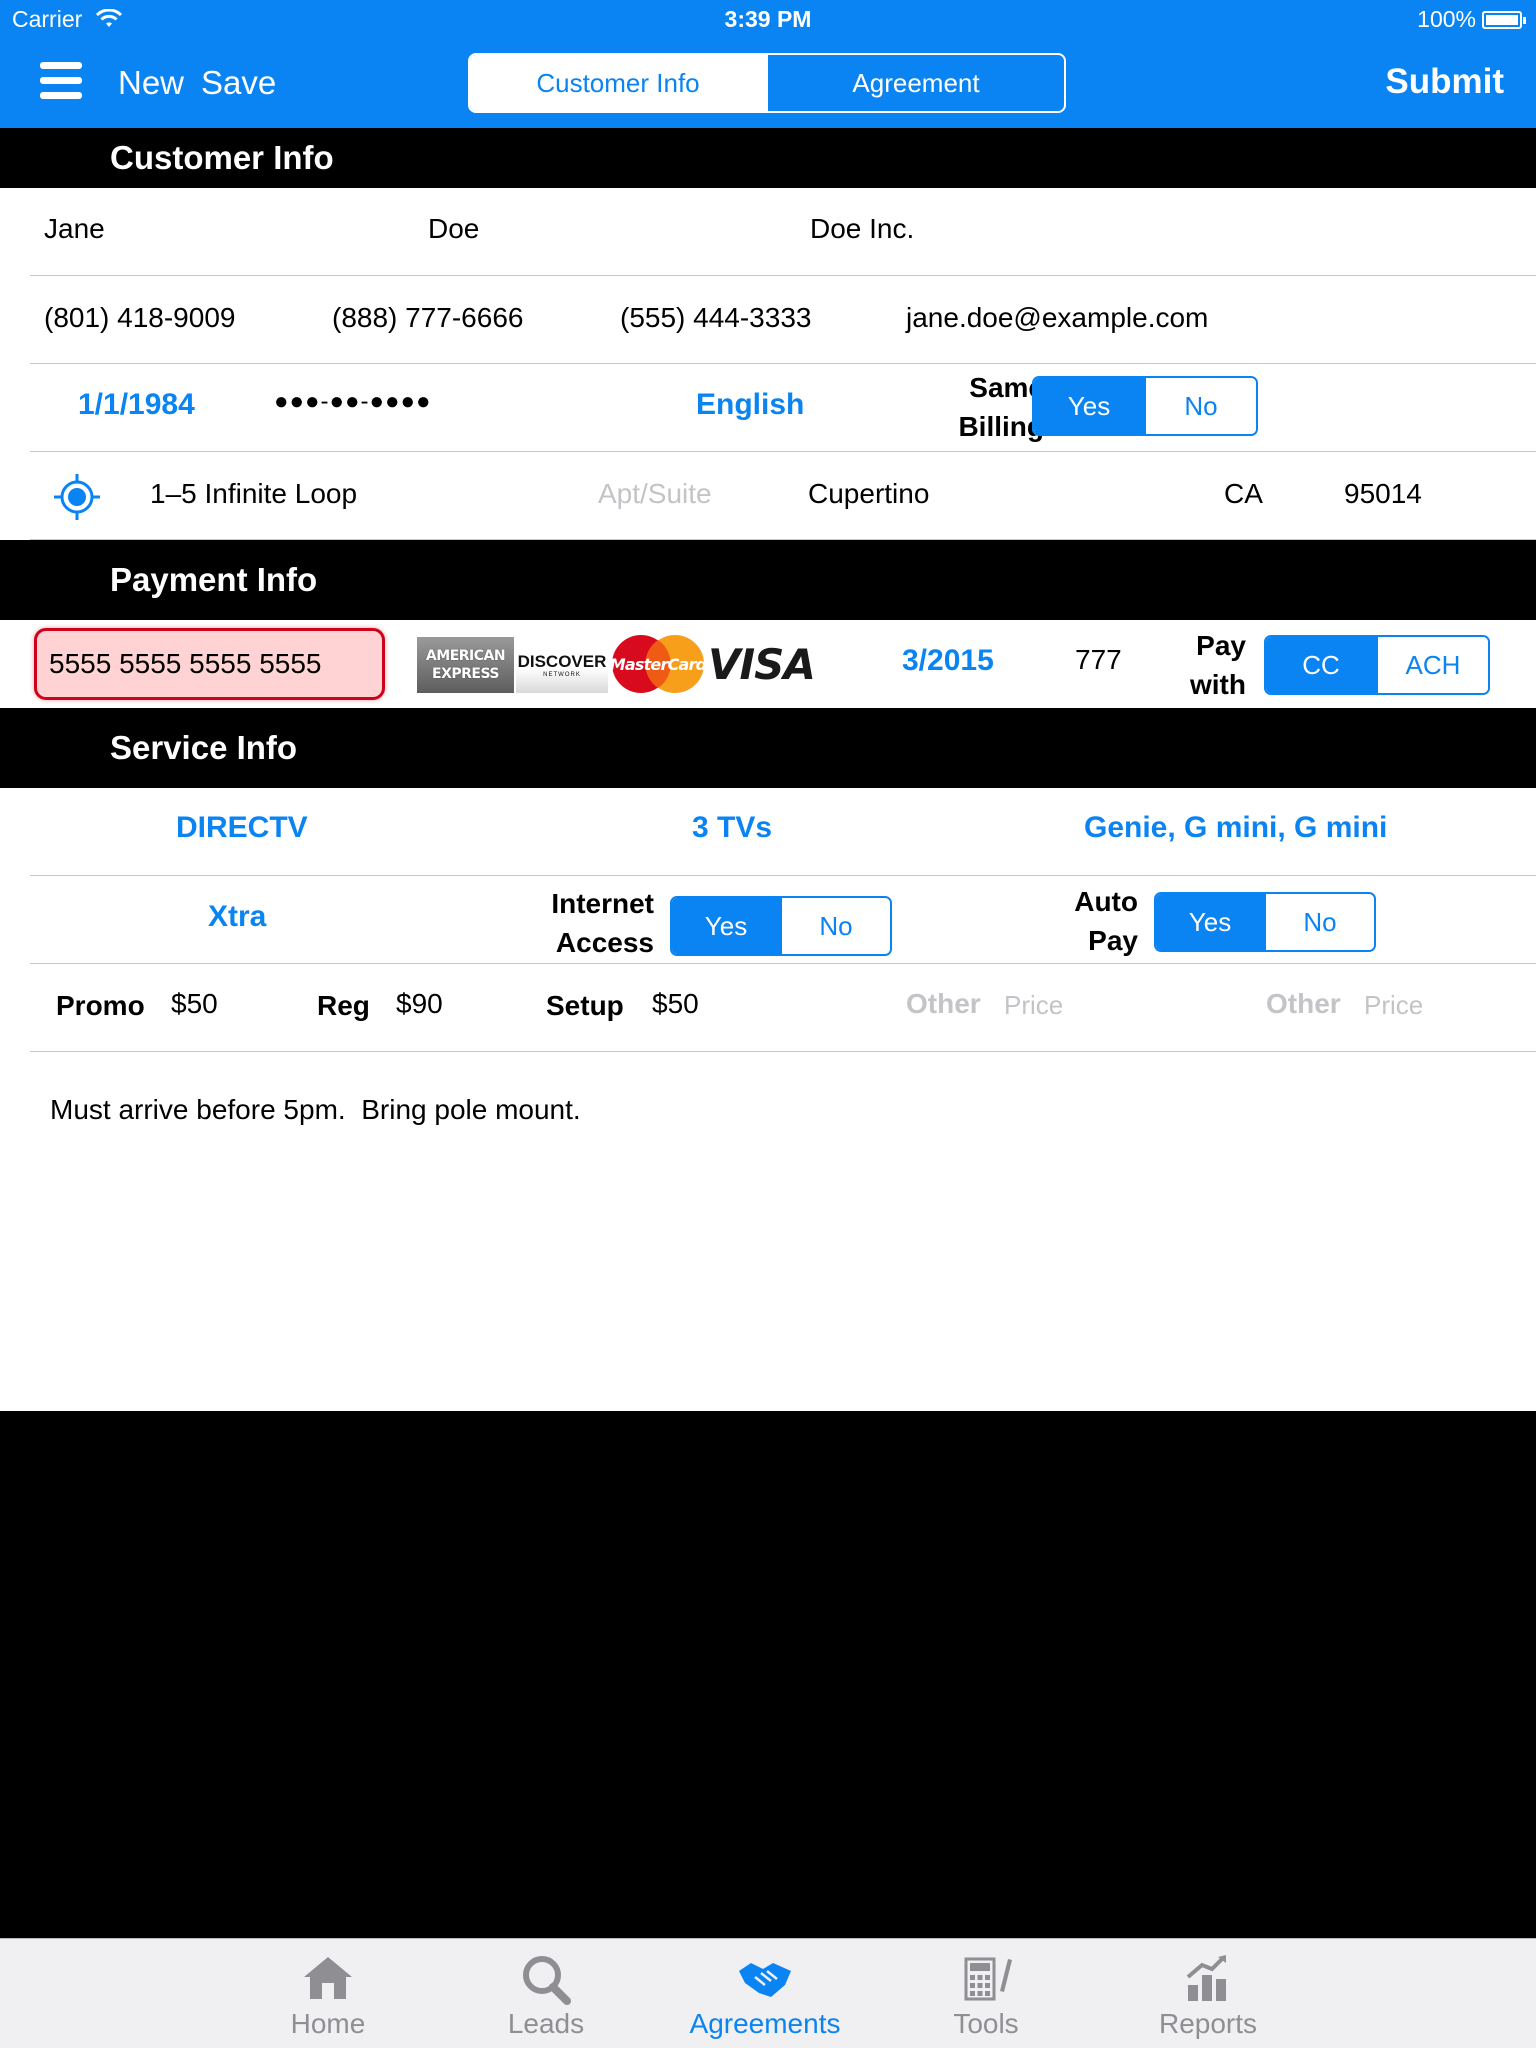 The height and width of the screenshot is (2048, 1536). What do you see at coordinates (1303, 1004) in the screenshot?
I see `other2-label-field: Other` at bounding box center [1303, 1004].